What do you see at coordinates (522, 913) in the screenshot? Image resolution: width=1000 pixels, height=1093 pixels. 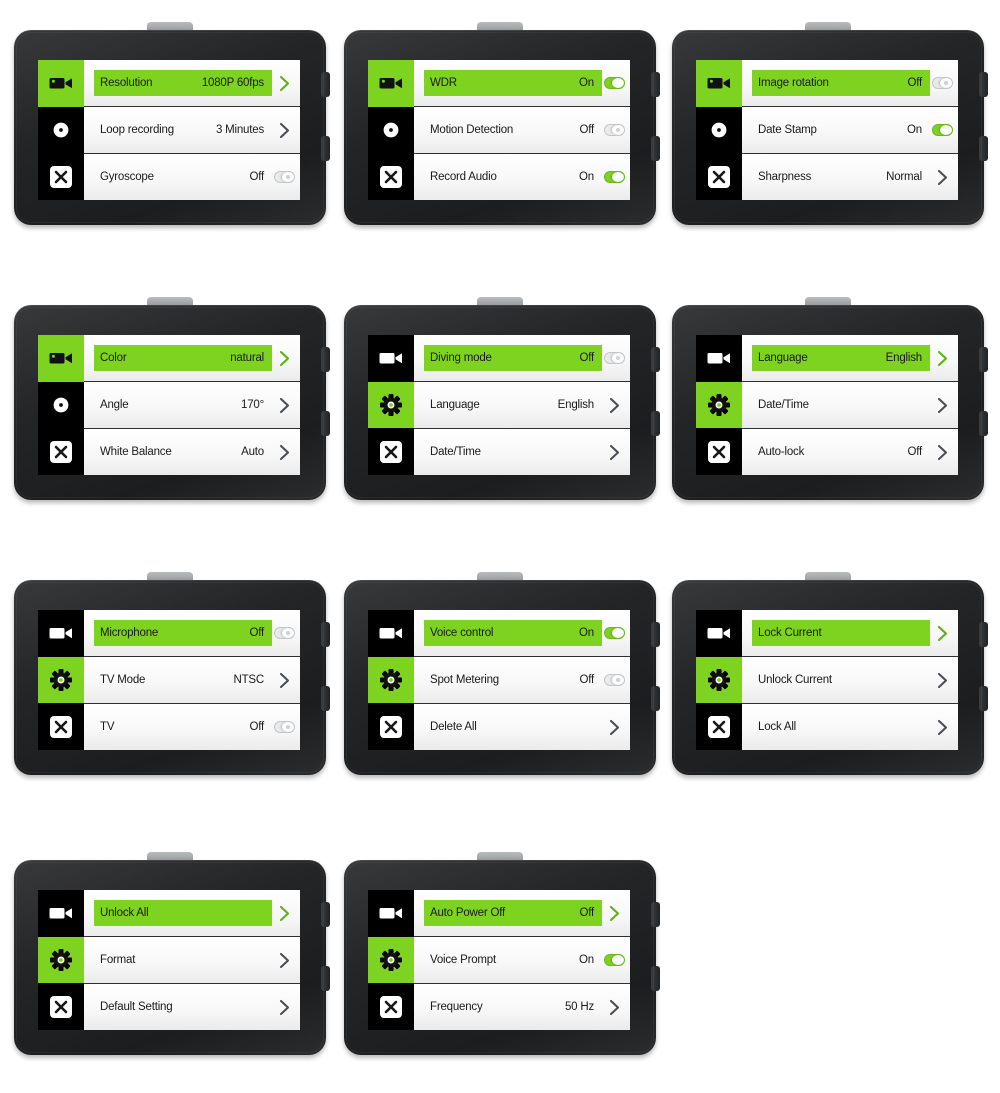 I see `menu-row: Auto Power Off Off` at bounding box center [522, 913].